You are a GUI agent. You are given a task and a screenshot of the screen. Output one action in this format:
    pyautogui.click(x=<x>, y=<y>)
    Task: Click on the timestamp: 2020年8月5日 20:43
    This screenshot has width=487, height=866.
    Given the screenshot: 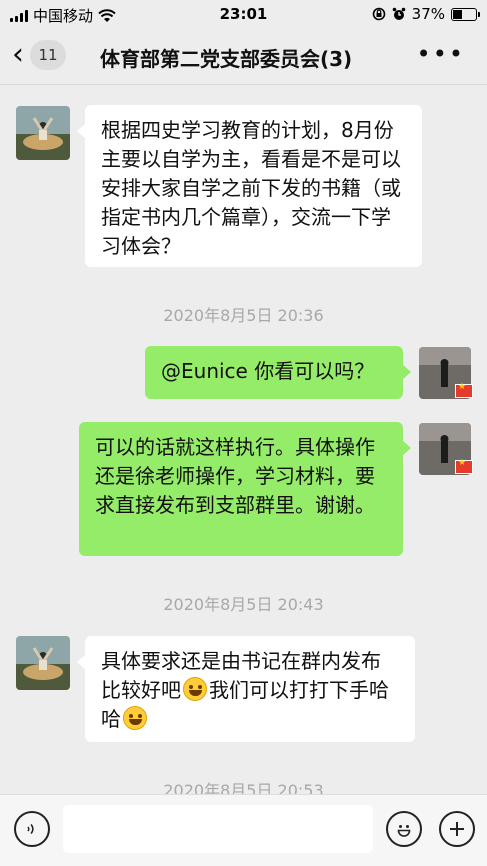 What is the action you would take?
    pyautogui.click(x=243, y=604)
    